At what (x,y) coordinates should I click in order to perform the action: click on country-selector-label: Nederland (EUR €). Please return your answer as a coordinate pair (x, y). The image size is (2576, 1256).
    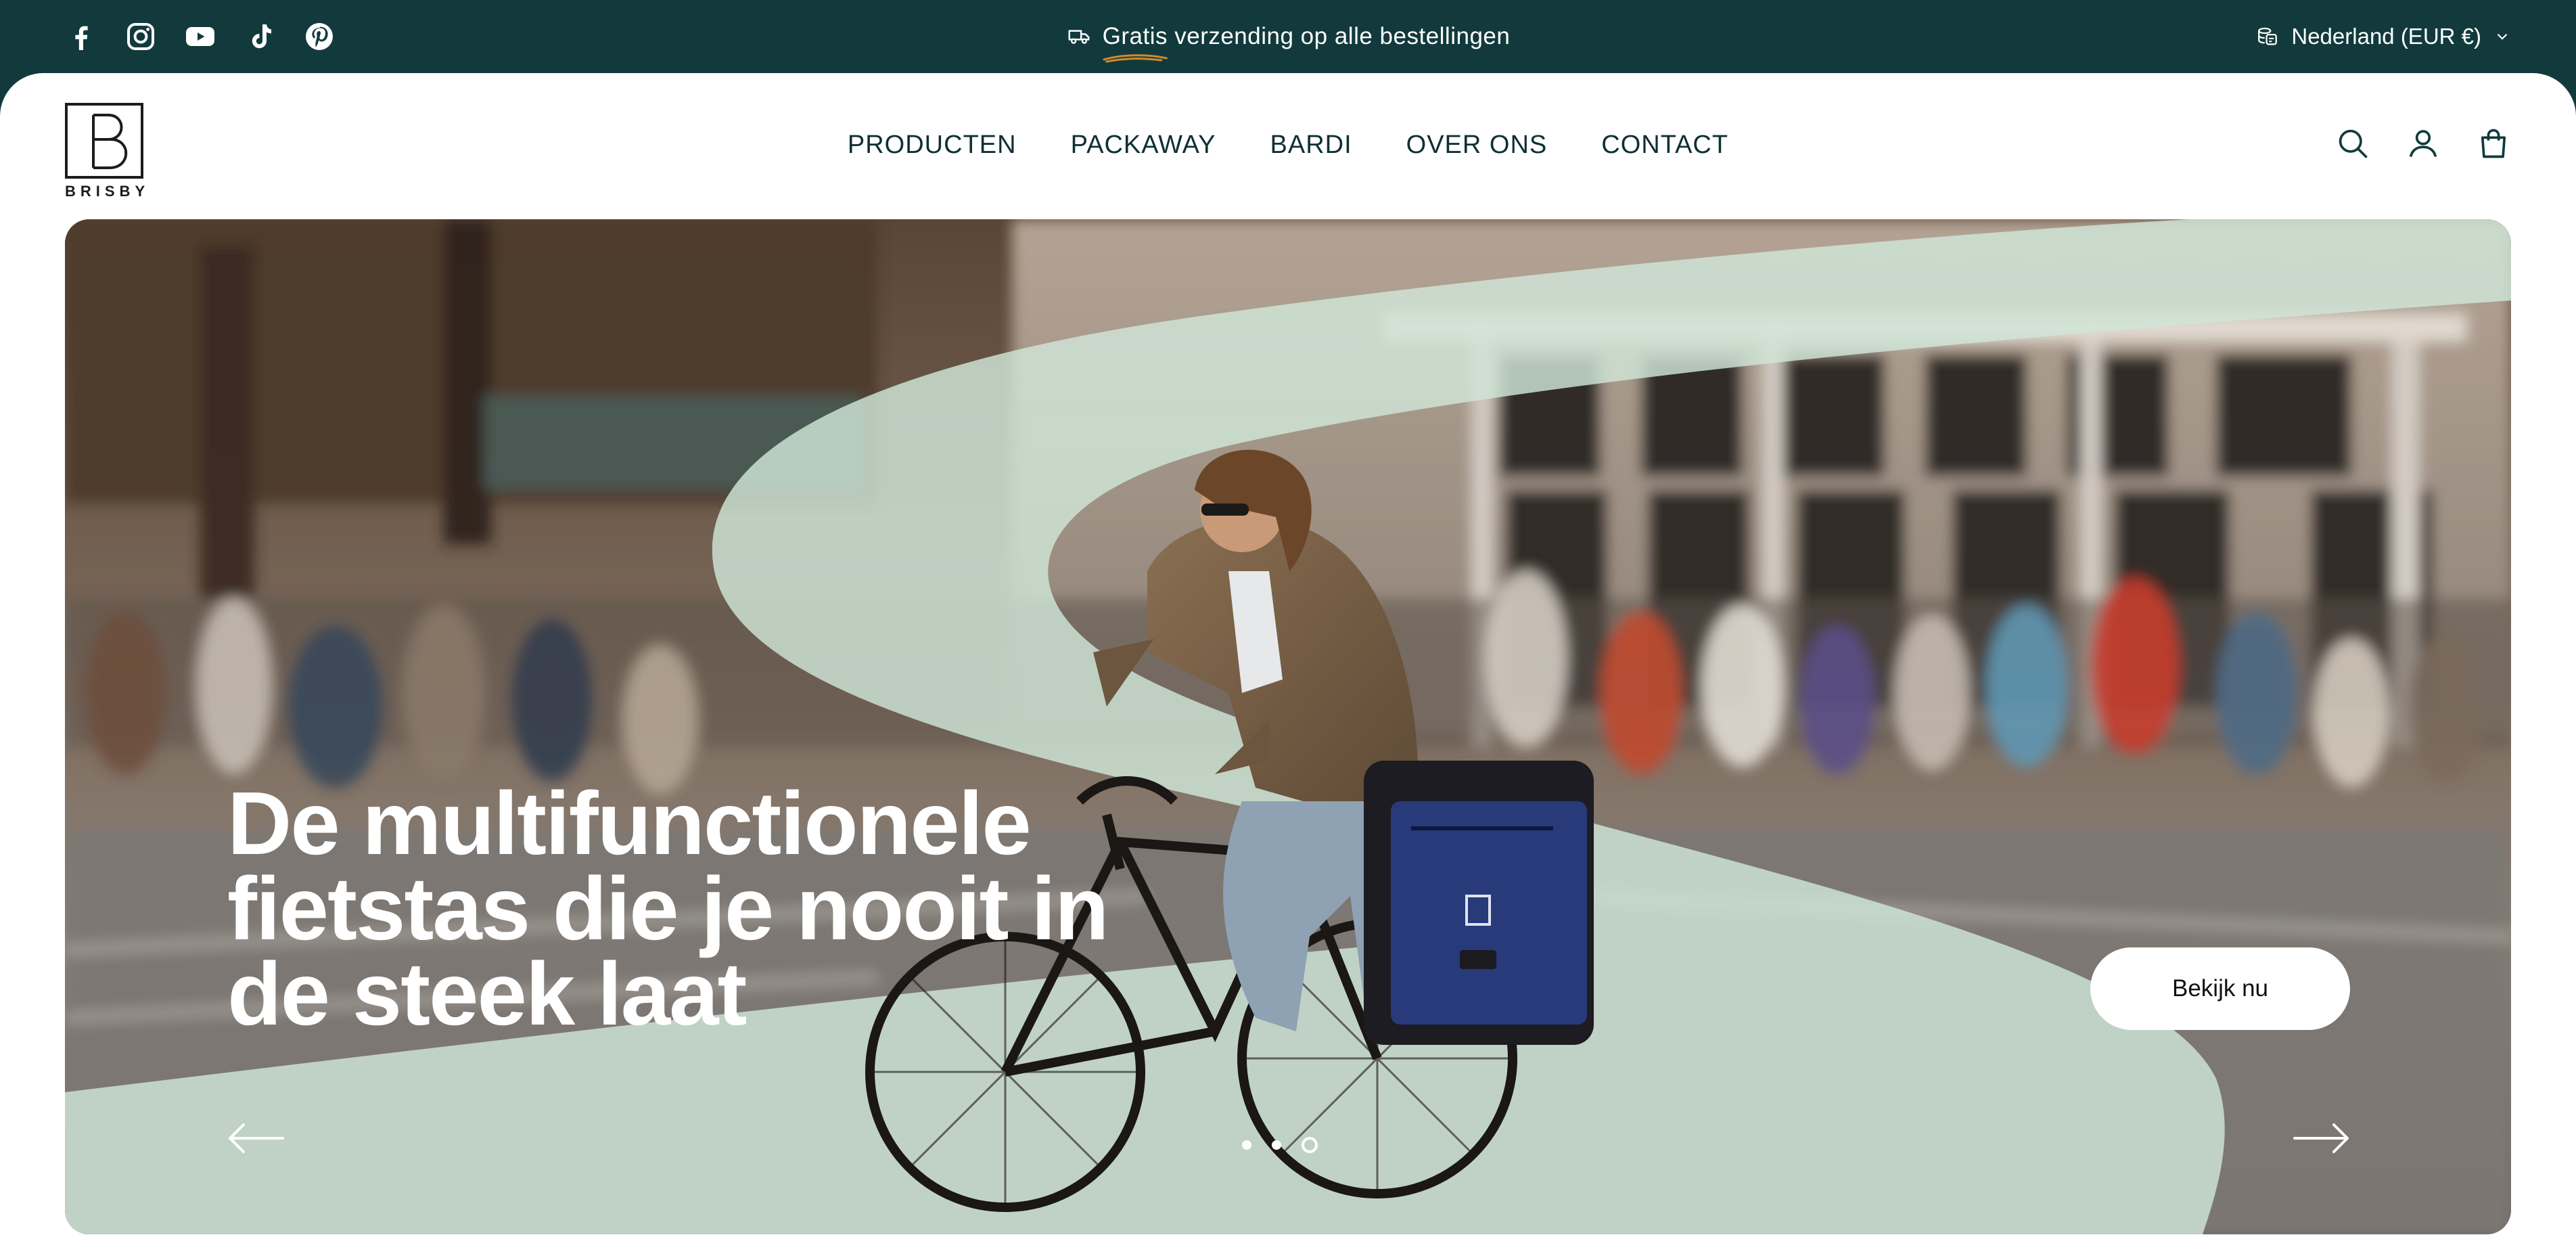
    Looking at the image, I should click on (2386, 36).